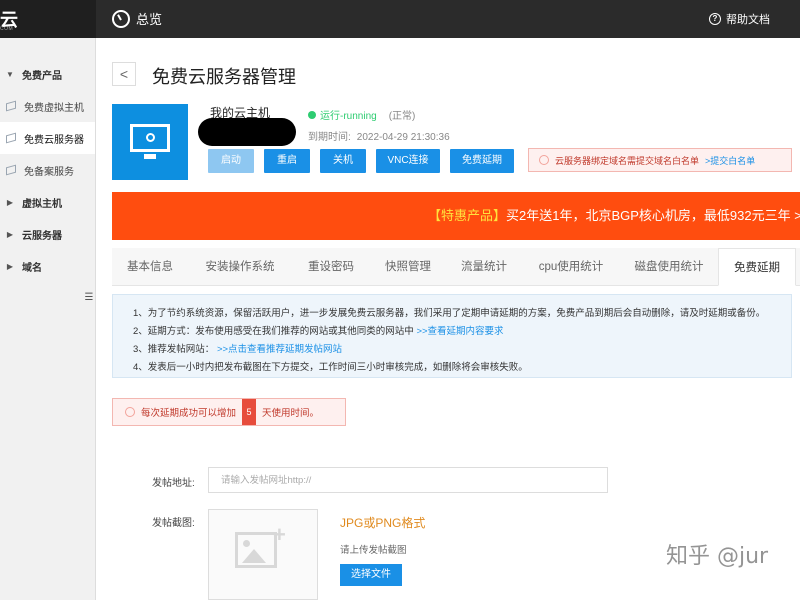  I want to click on server-actions: 启动 重启 关机 VNC连接 免费延期, so click(361, 161).